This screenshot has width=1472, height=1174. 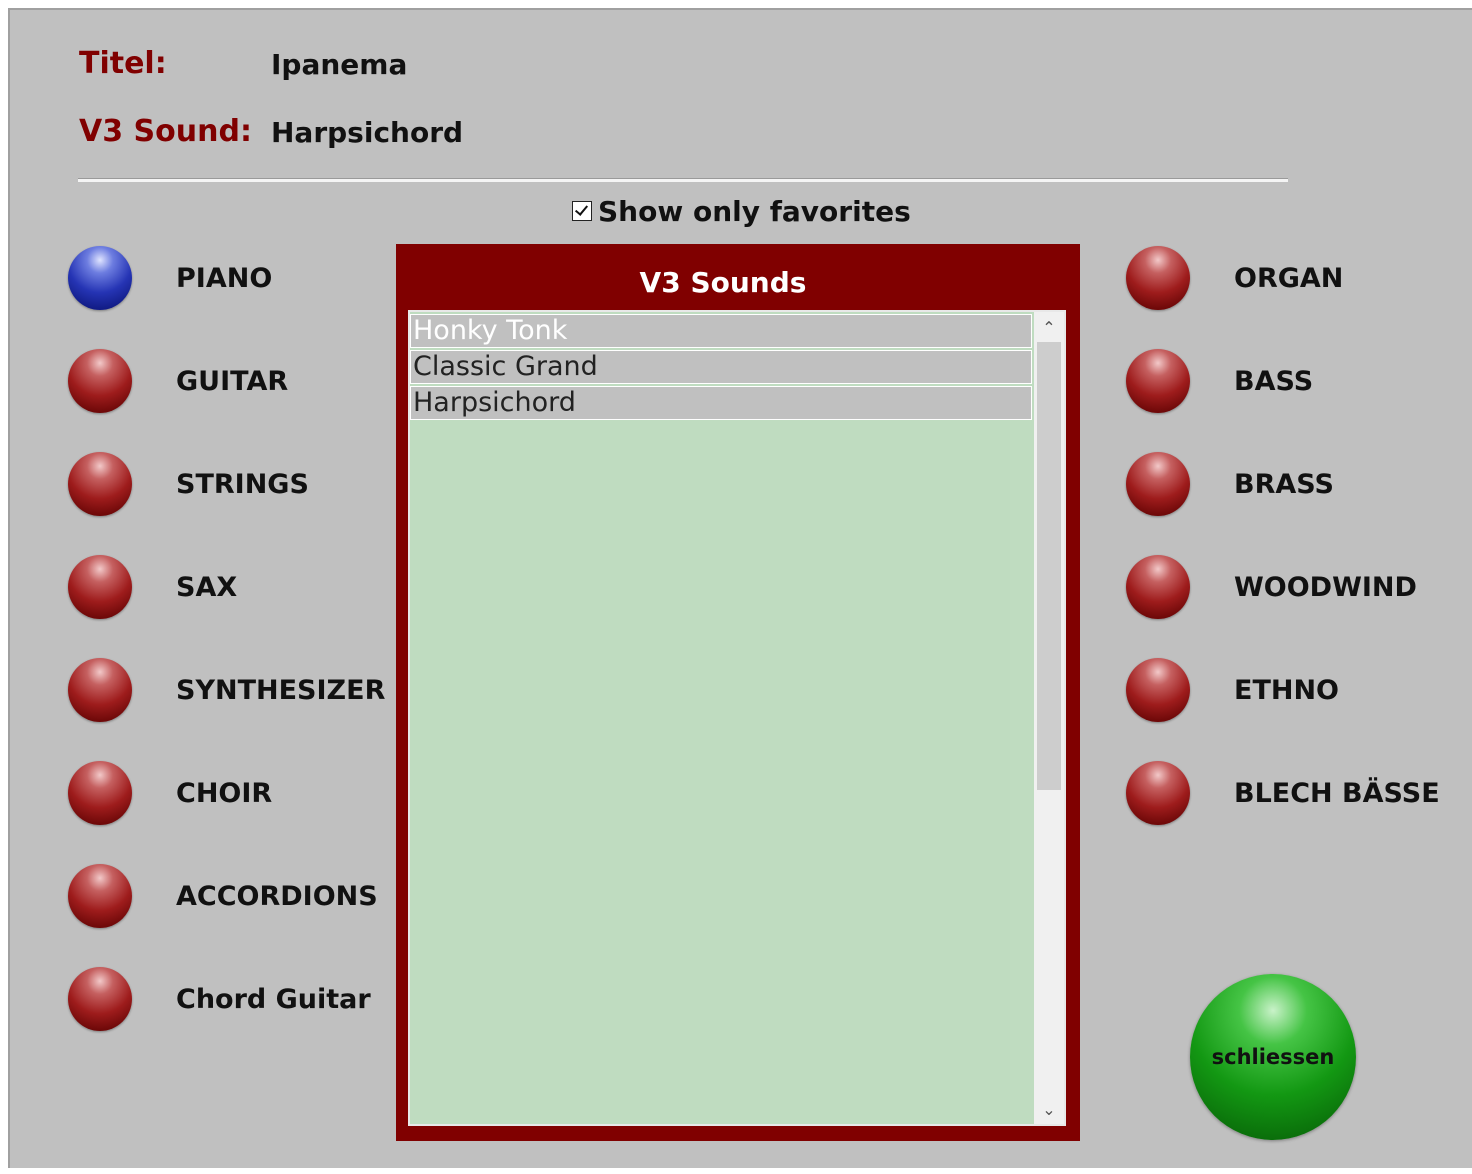 What do you see at coordinates (242, 484) in the screenshot?
I see `category-label: STRINGS` at bounding box center [242, 484].